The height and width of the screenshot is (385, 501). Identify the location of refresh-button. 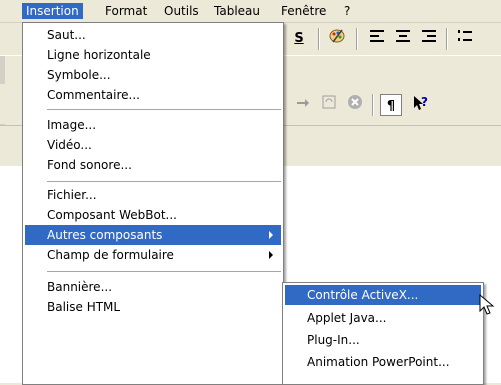
(329, 105).